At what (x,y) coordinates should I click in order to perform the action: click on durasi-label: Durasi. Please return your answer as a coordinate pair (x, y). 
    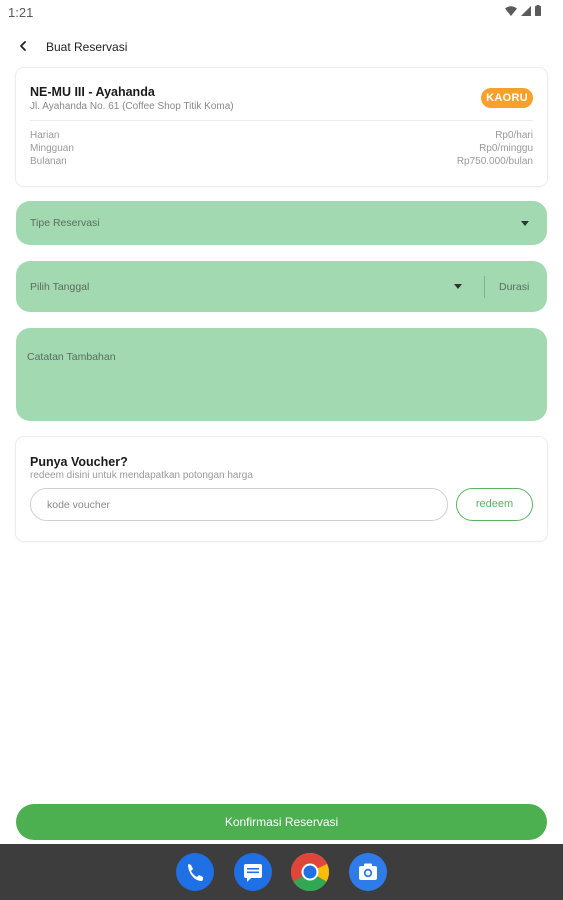
    Looking at the image, I should click on (514, 287).